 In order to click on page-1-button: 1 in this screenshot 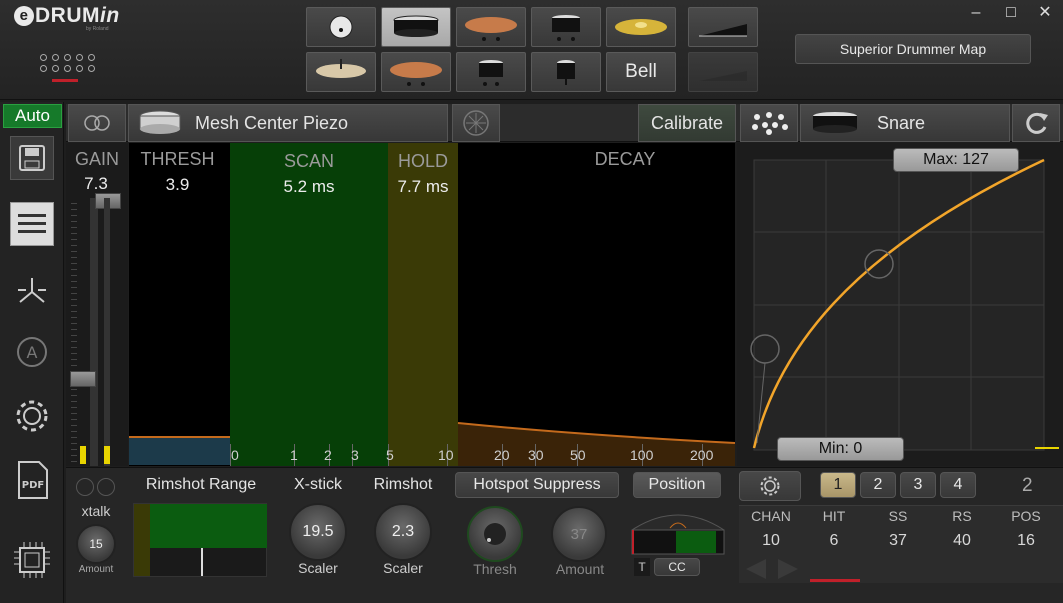, I will do `click(838, 485)`.